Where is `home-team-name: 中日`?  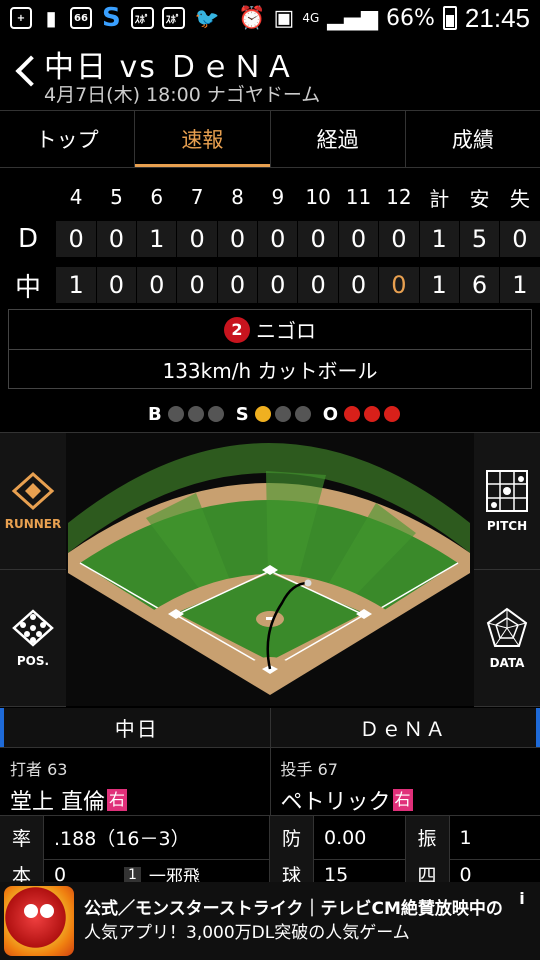 home-team-name: 中日 is located at coordinates (135, 727).